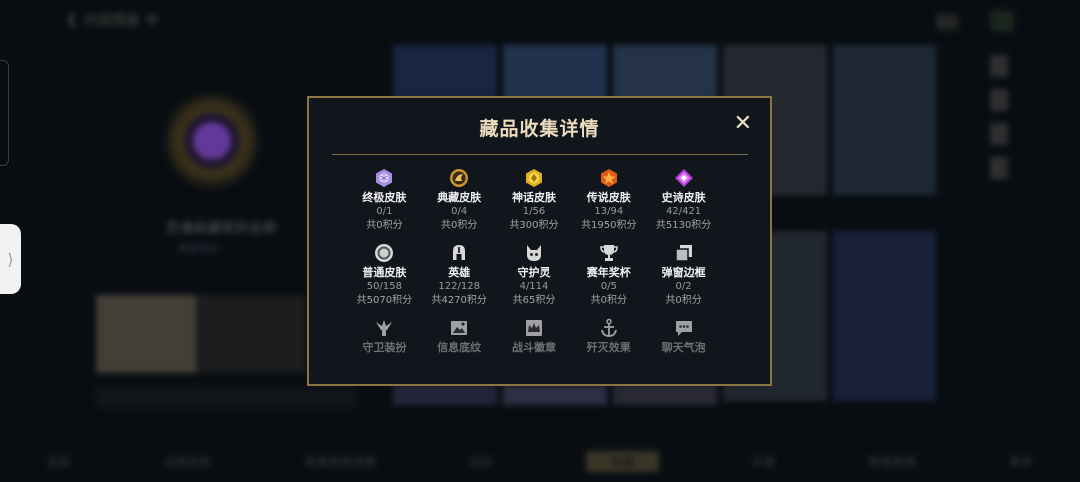 This screenshot has height=482, width=1080. I want to click on anchor-icon, so click(609, 328).